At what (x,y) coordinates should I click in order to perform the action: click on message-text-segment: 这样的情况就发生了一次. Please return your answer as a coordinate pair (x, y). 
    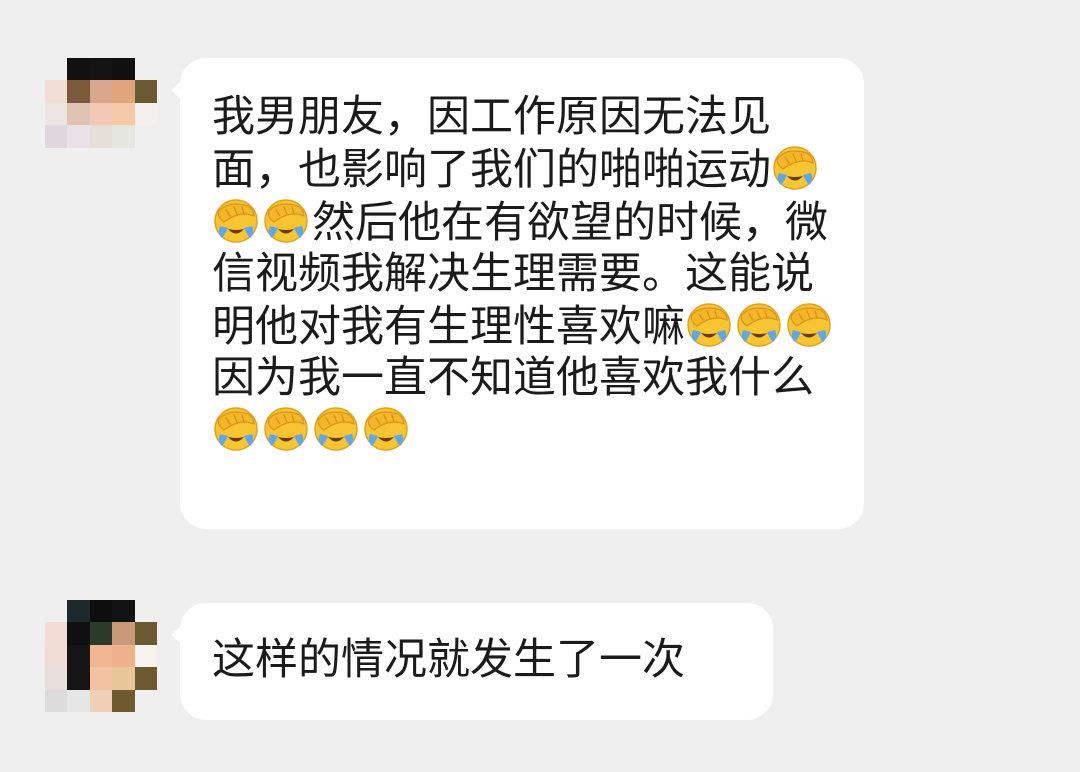
    Looking at the image, I should click on (448, 660).